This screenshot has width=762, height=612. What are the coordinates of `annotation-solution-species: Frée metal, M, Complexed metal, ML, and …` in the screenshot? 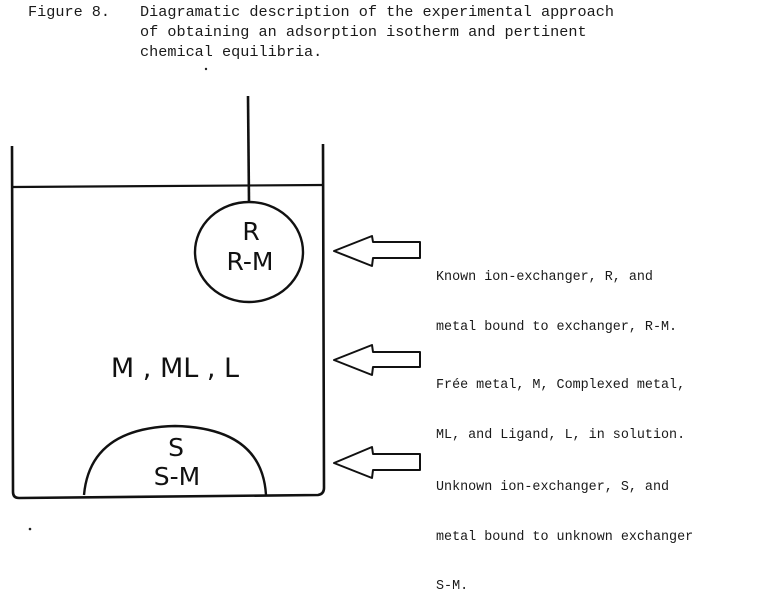 It's located at (560, 403).